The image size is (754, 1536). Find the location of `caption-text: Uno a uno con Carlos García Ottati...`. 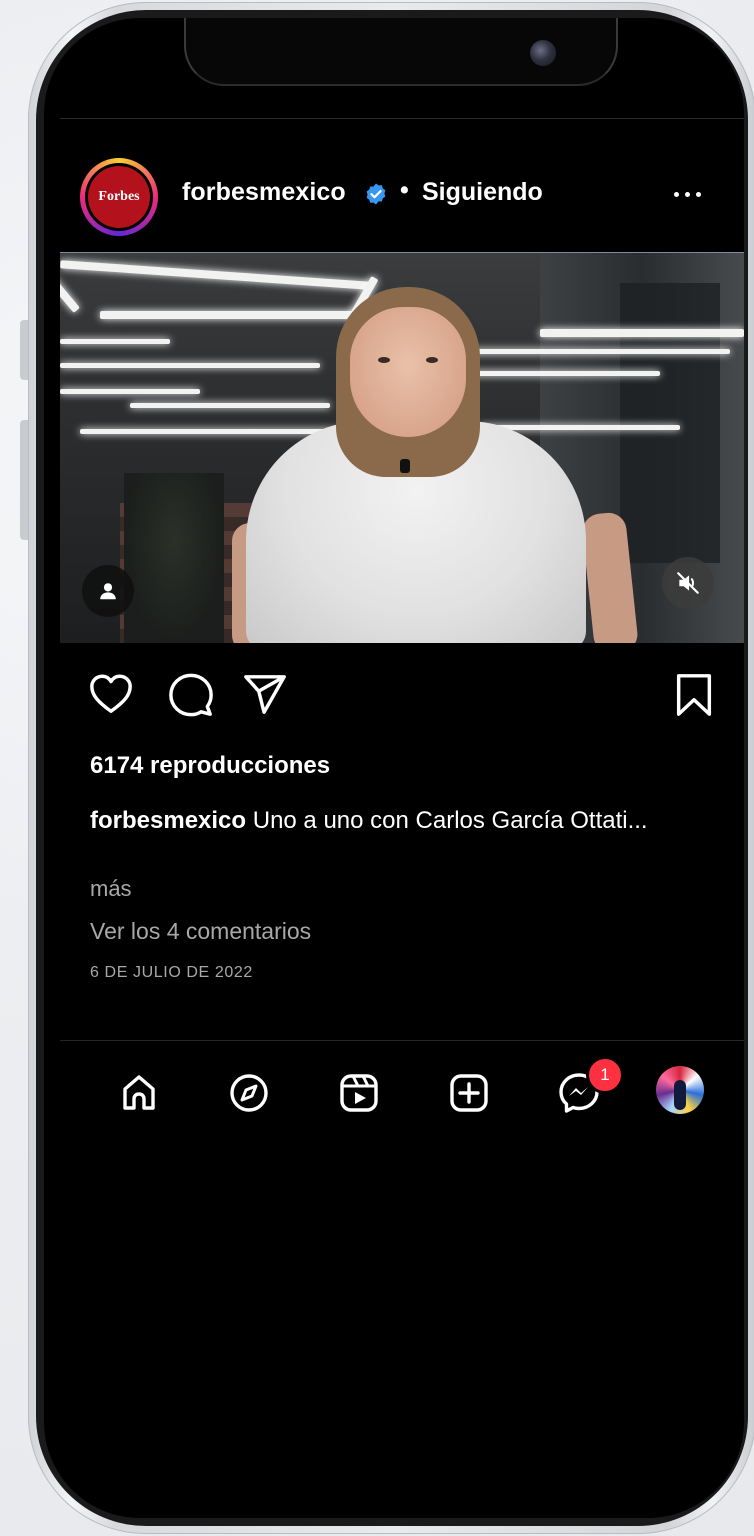

caption-text: Uno a uno con Carlos García Ottati... is located at coordinates (447, 820).